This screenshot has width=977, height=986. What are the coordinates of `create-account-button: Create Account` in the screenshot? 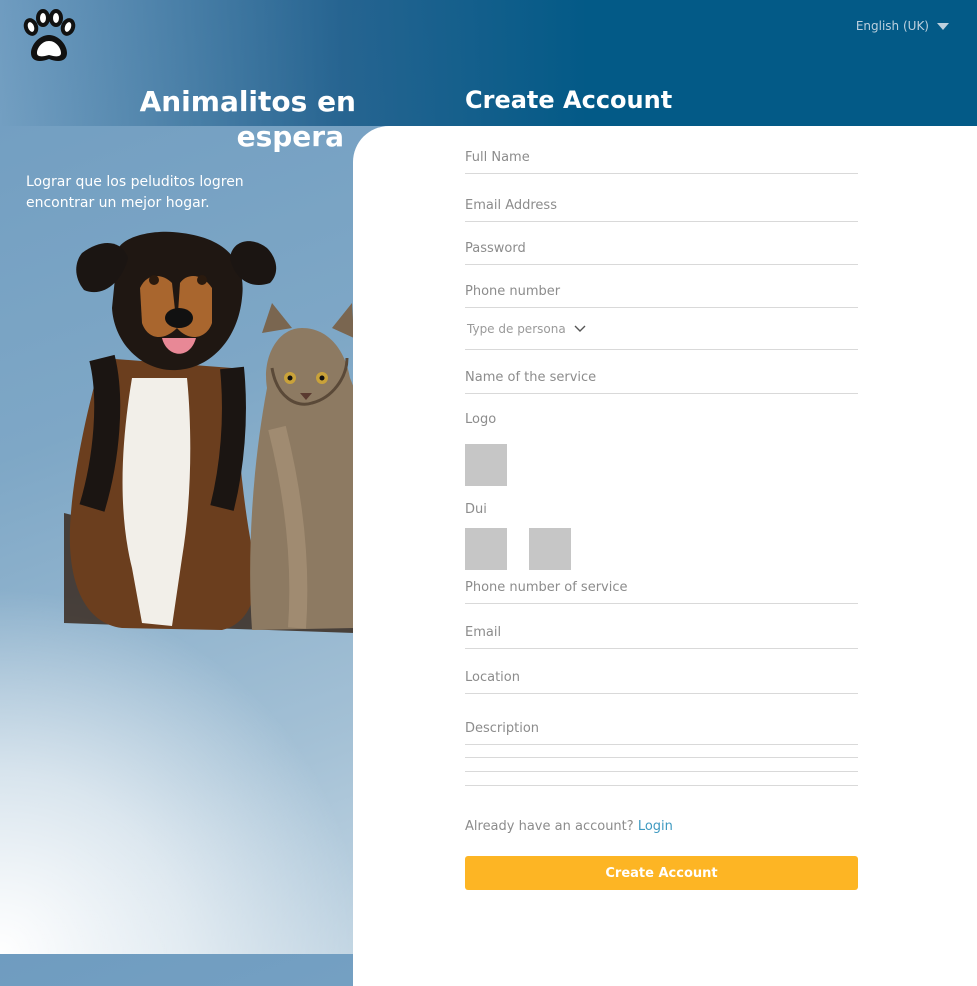 It's located at (661, 873).